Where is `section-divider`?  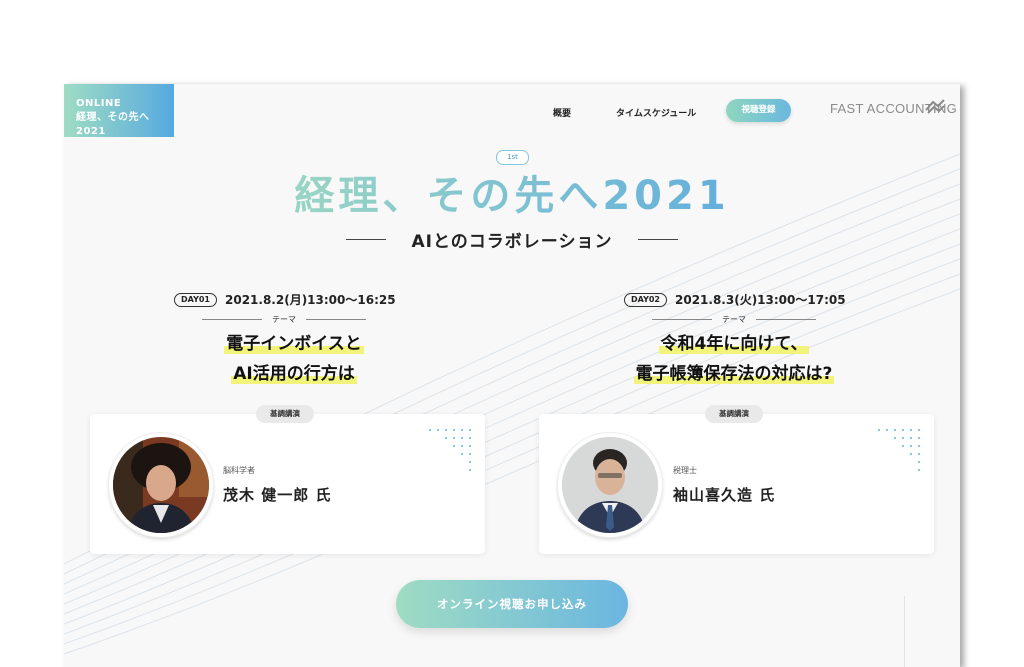 section-divider is located at coordinates (904, 631).